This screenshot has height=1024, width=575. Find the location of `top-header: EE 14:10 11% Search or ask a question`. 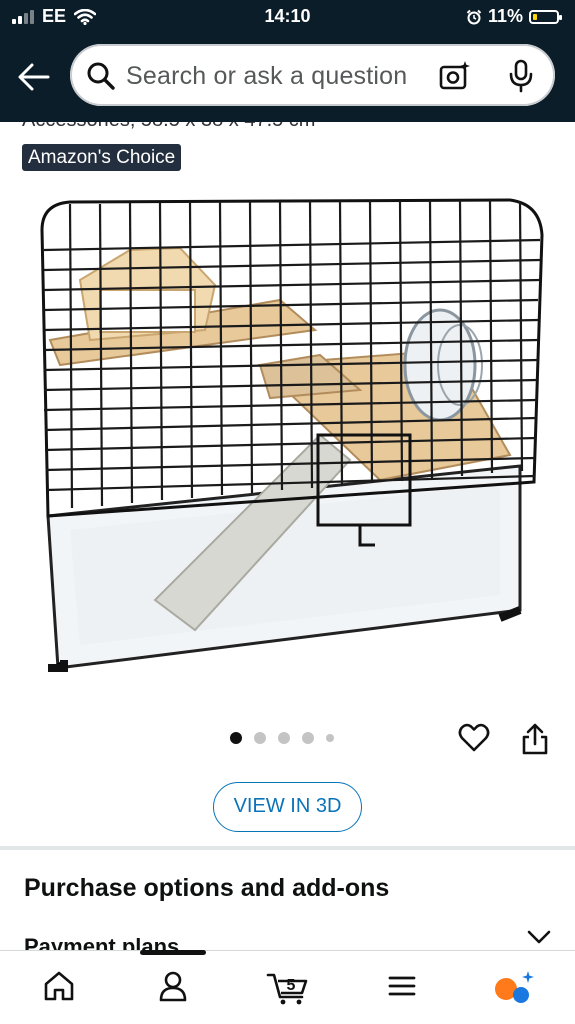

top-header: EE 14:10 11% Search or ask a question is located at coordinates (287, 61).